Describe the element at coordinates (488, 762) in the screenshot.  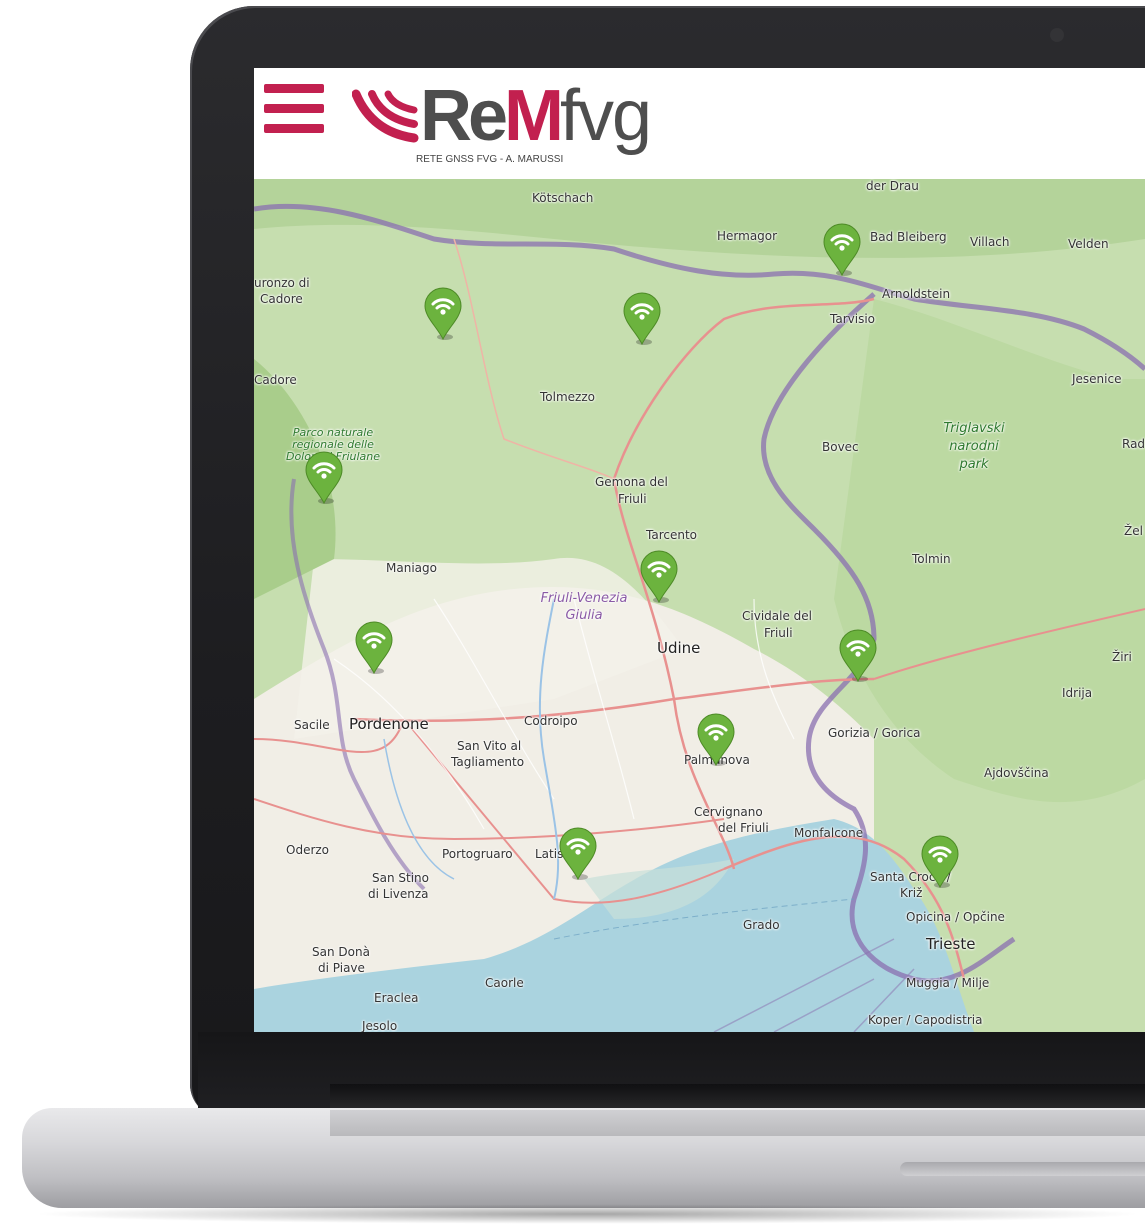
I see `place-label: Tagliamento` at that location.